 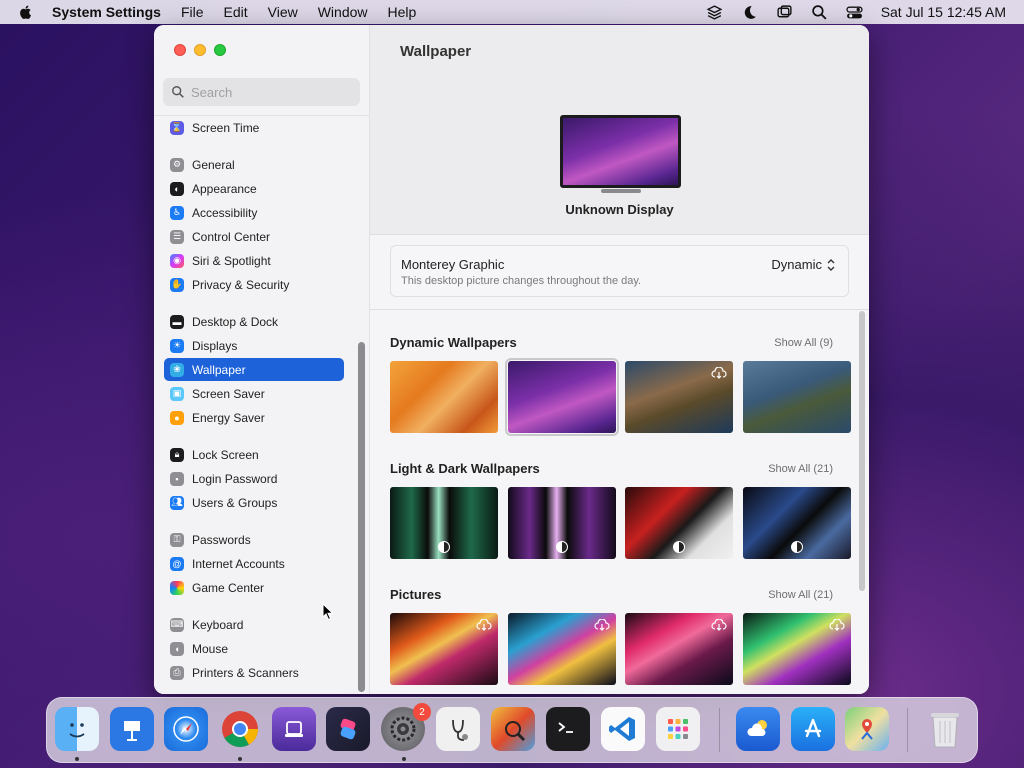 I want to click on dock-system-information-icon, so click(x=458, y=729).